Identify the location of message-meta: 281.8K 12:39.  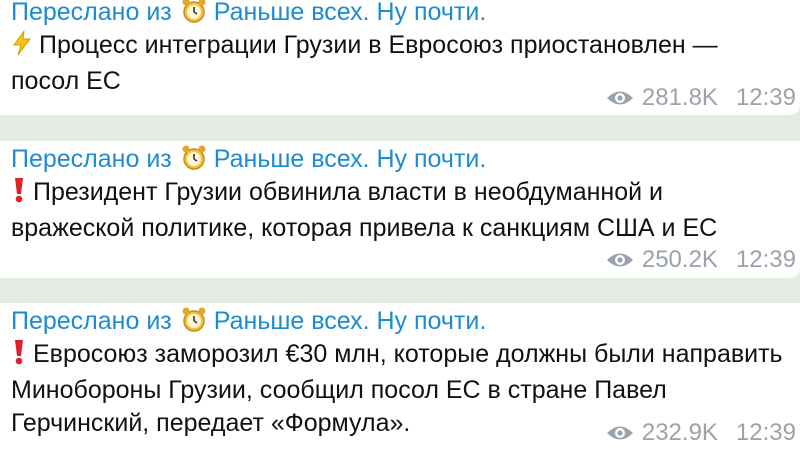
(701, 99).